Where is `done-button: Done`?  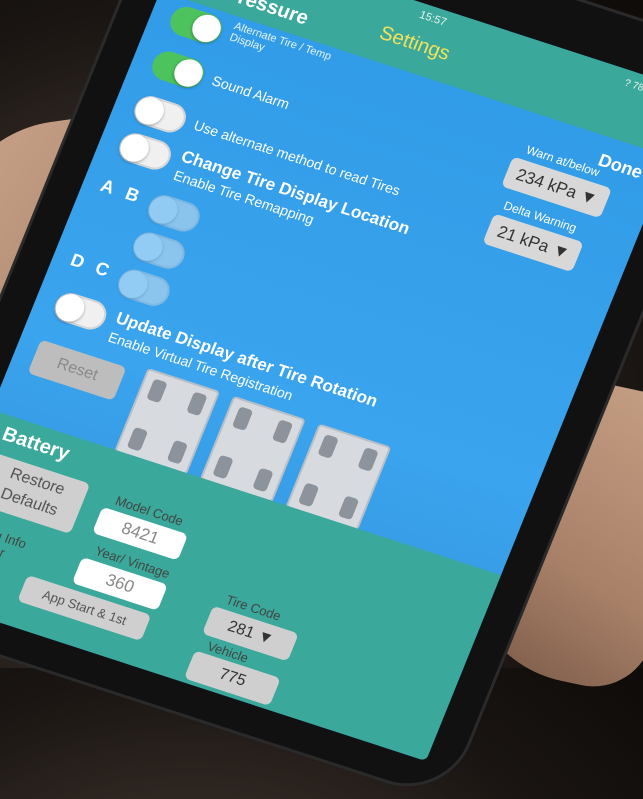 done-button: Done is located at coordinates (619, 166).